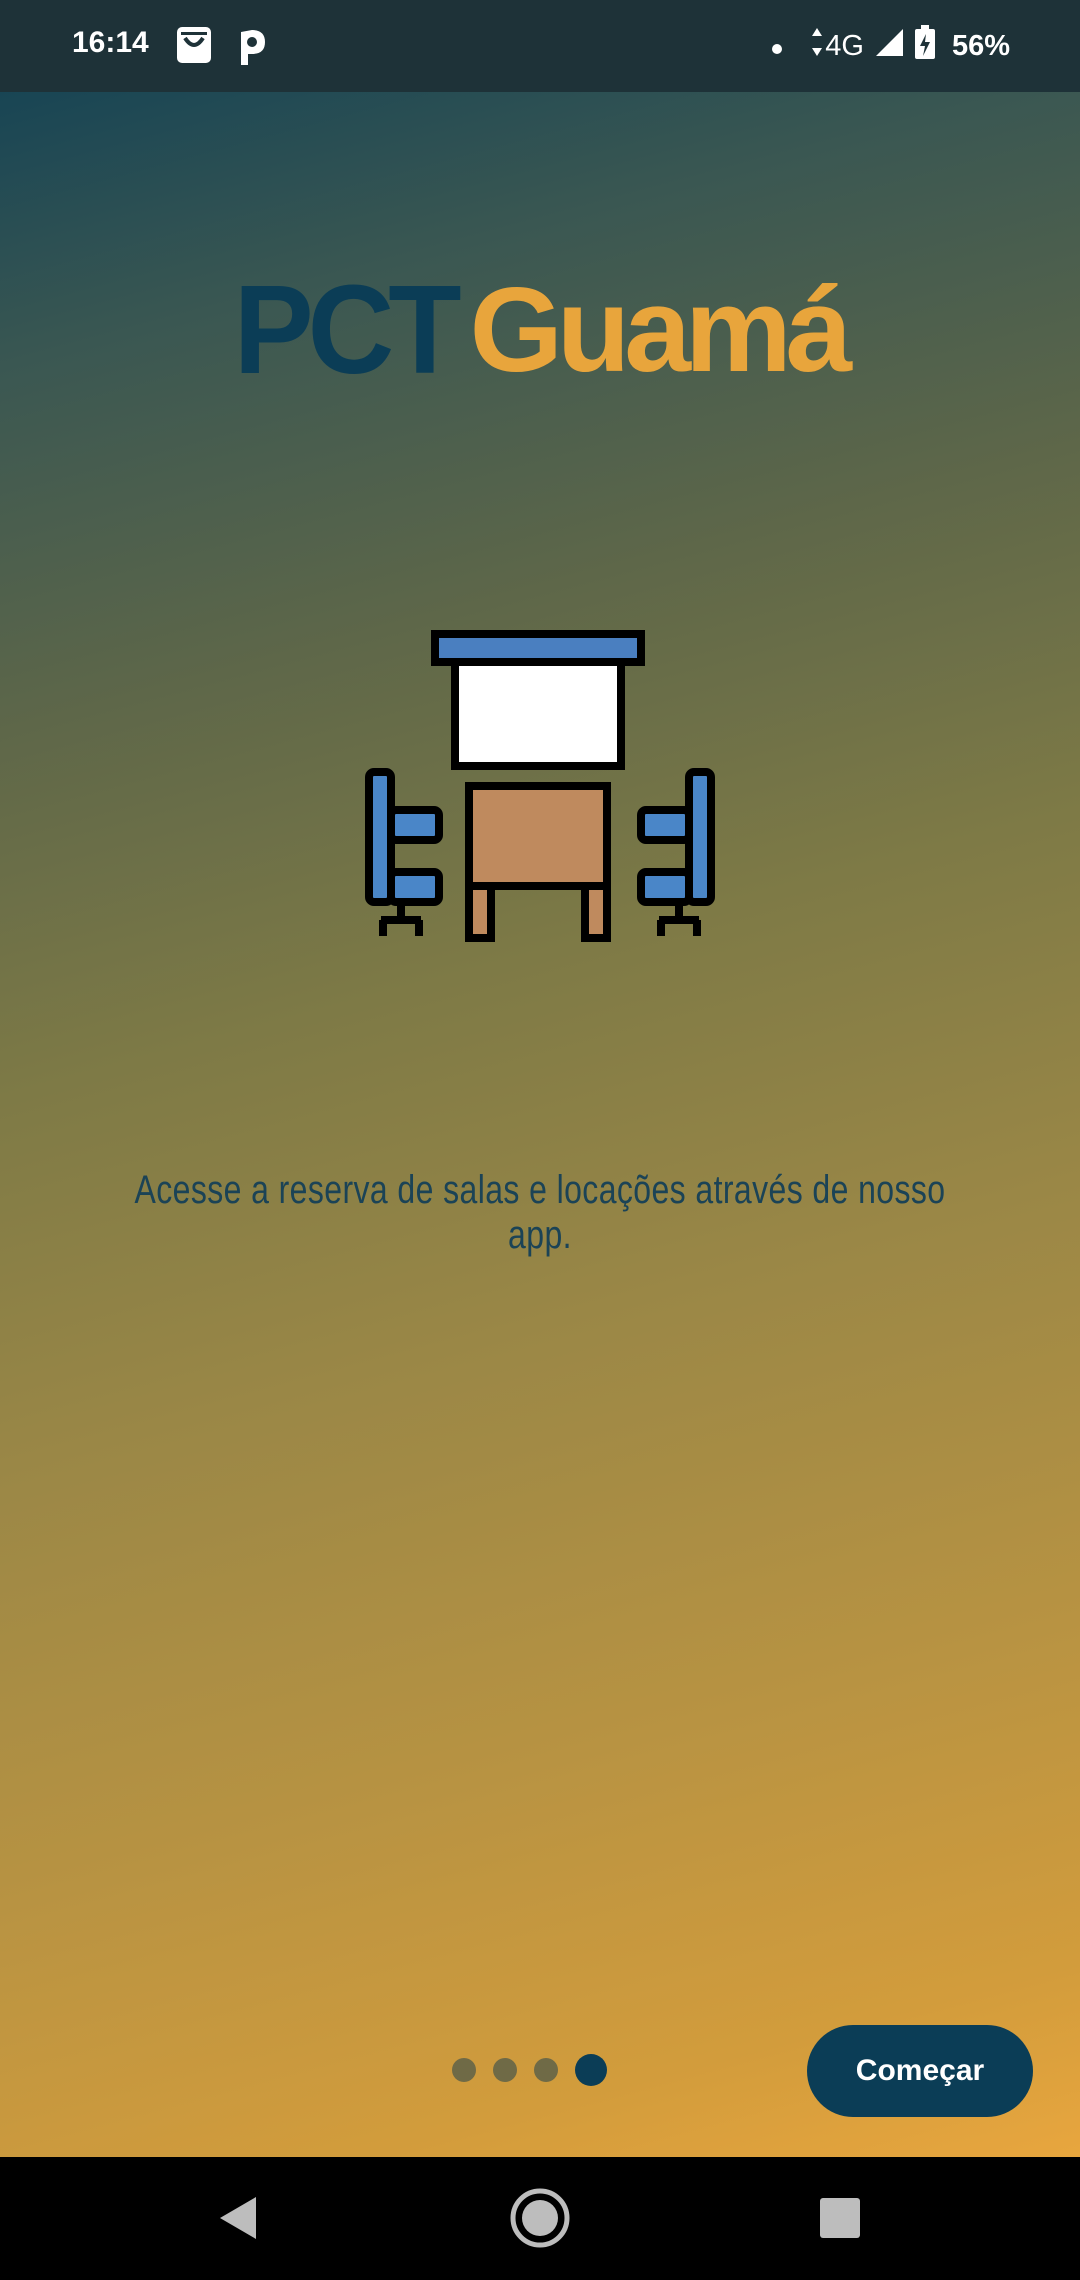 The height and width of the screenshot is (2280, 1080). I want to click on battery-charging-icon, so click(925, 46).